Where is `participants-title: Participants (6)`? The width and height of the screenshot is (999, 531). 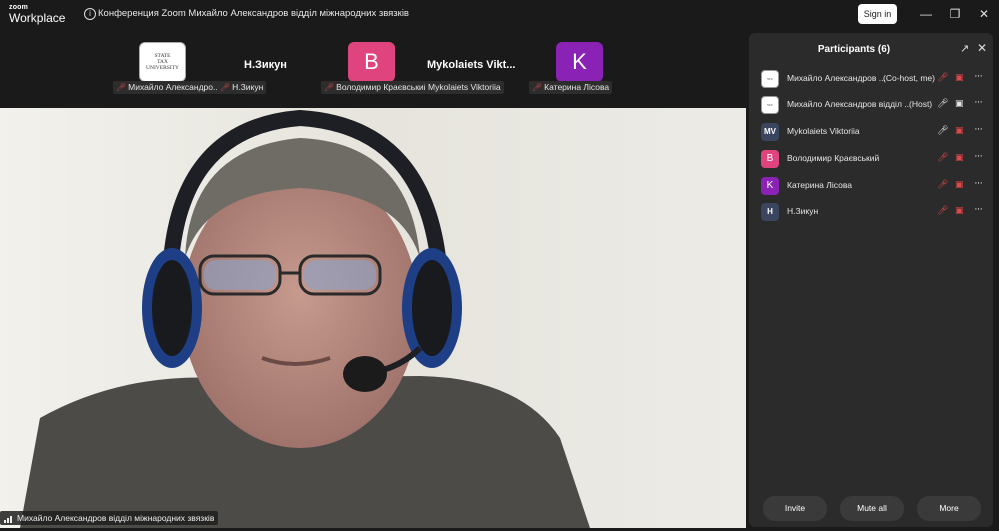 participants-title: Participants (6) is located at coordinates (854, 49).